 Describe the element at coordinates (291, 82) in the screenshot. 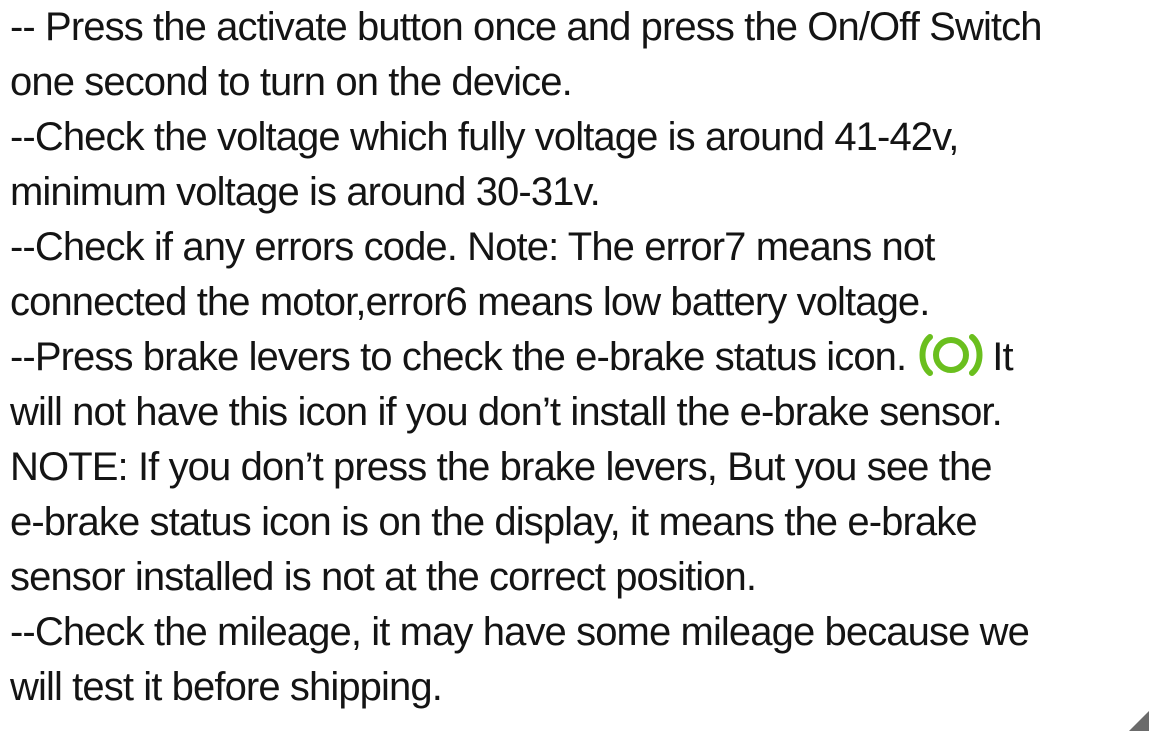

I see `instruction-line: one second to turn on the device.` at that location.